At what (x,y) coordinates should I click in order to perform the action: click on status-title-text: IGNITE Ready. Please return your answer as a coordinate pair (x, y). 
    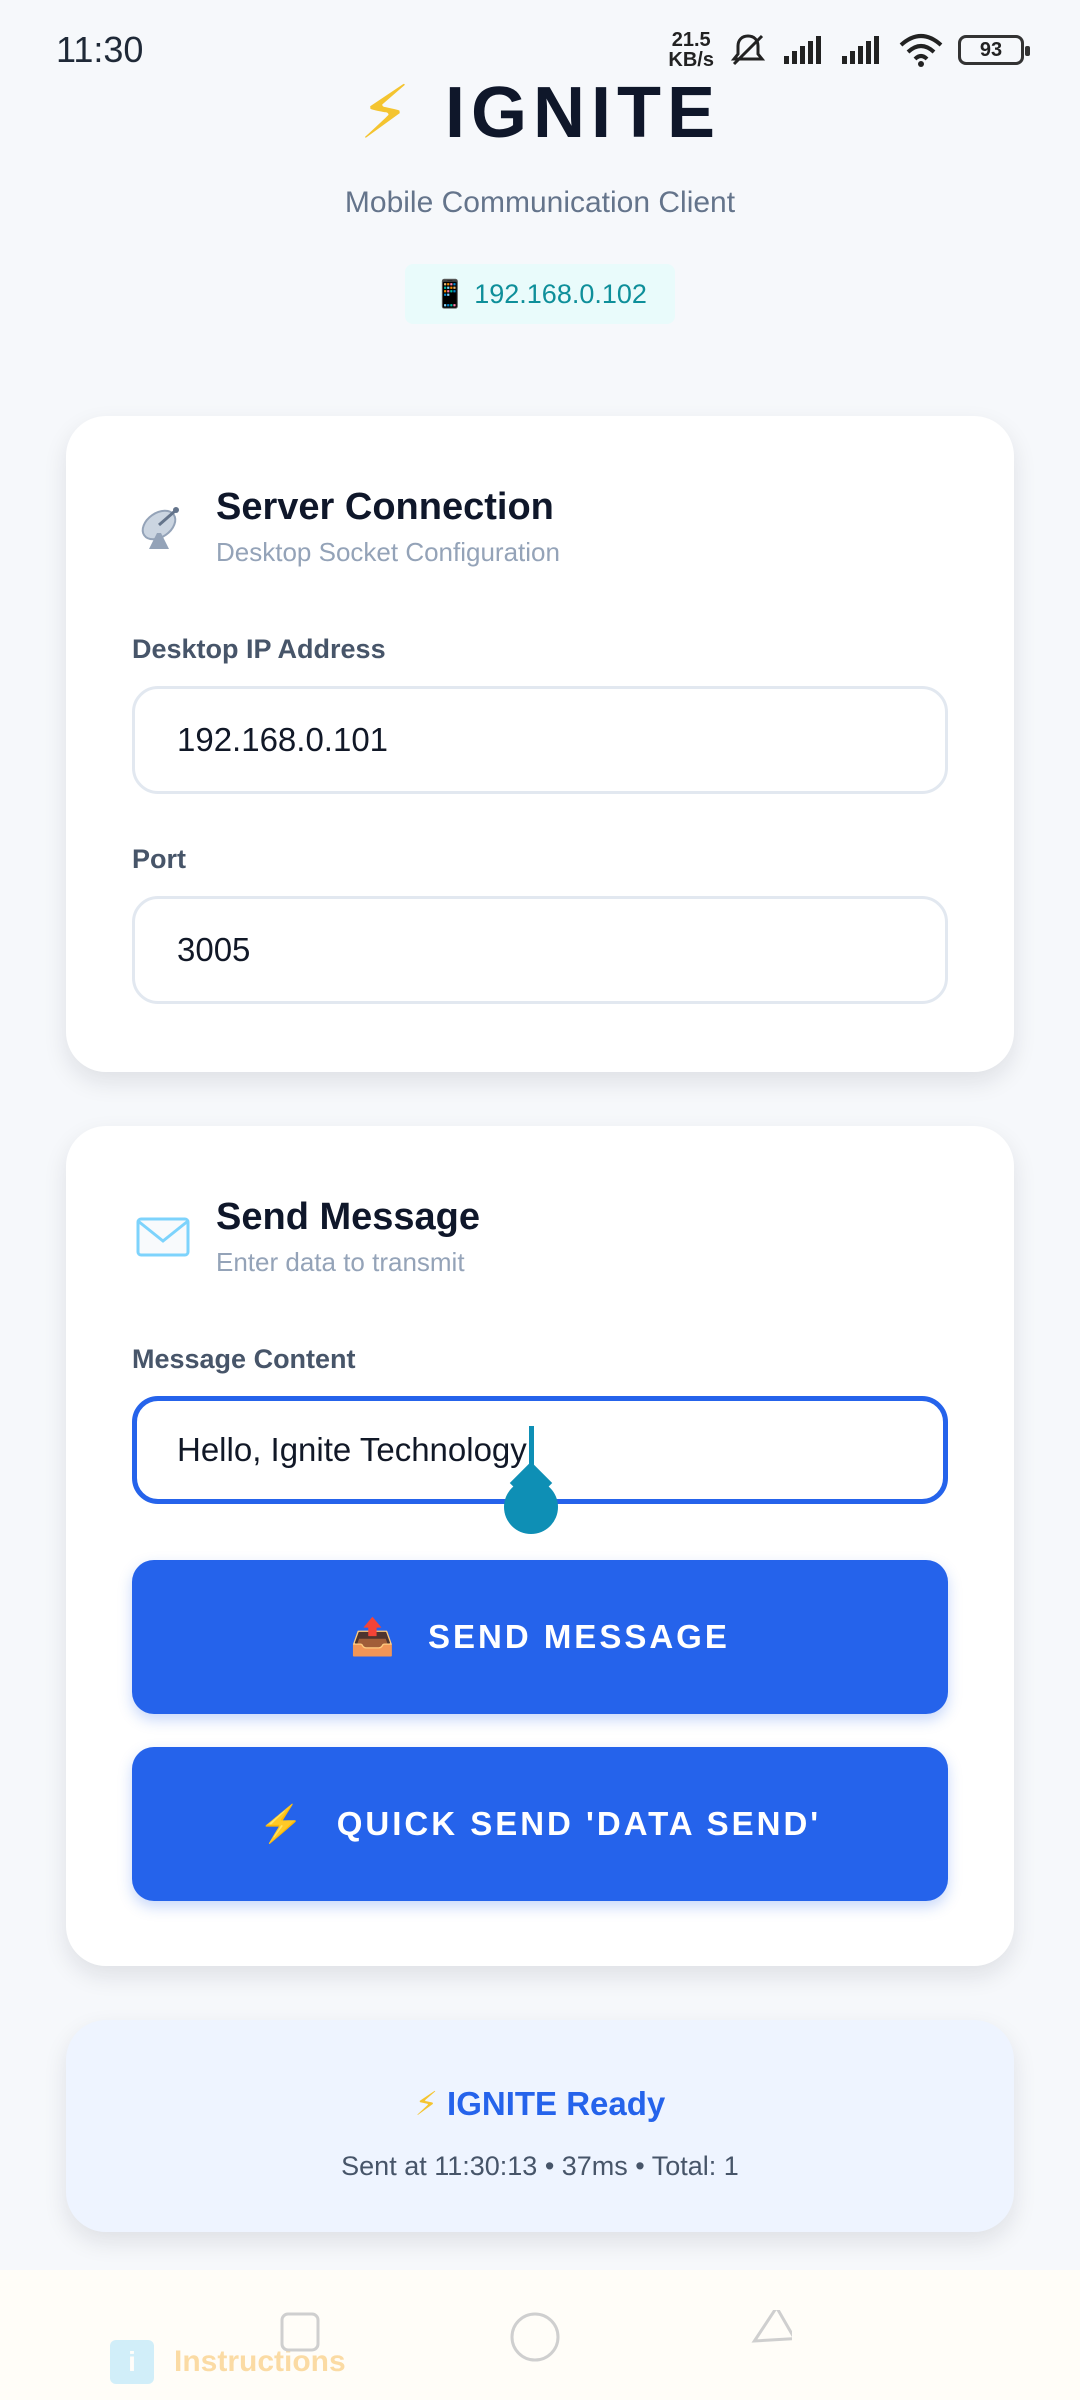
    Looking at the image, I should click on (556, 2103).